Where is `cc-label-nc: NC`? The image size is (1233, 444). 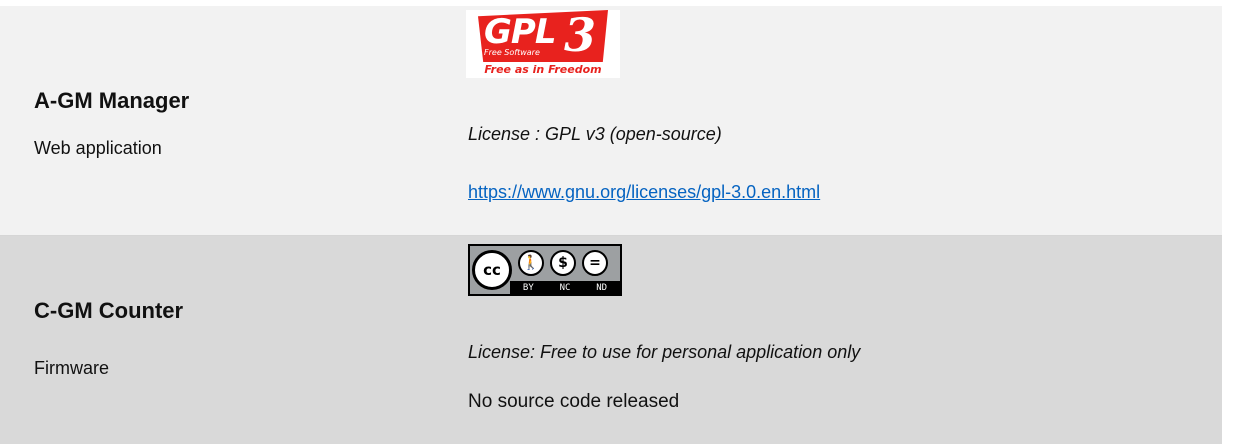
cc-label-nc: NC is located at coordinates (565, 288).